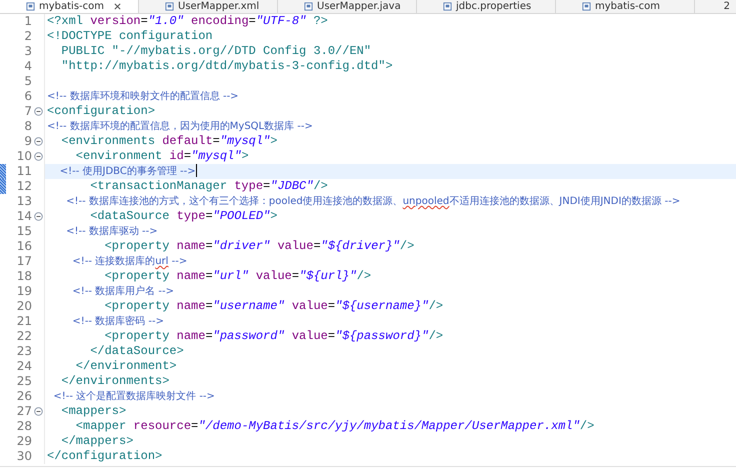  Describe the element at coordinates (216, 51) in the screenshot. I see `code-line: PUBLIC "-//mybatis.org//DTD Config 3.0//EN"` at that location.